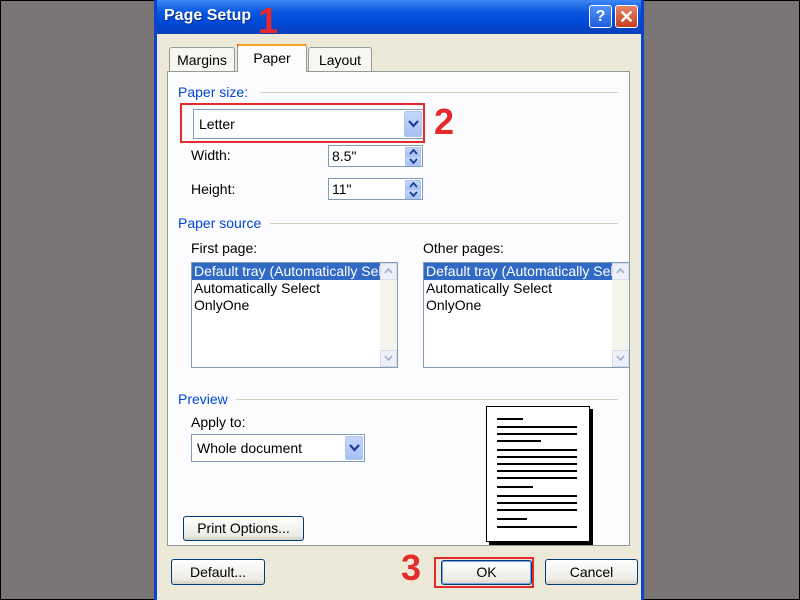 This screenshot has width=800, height=600. Describe the element at coordinates (211, 155) in the screenshot. I see `width-label: Width:` at that location.